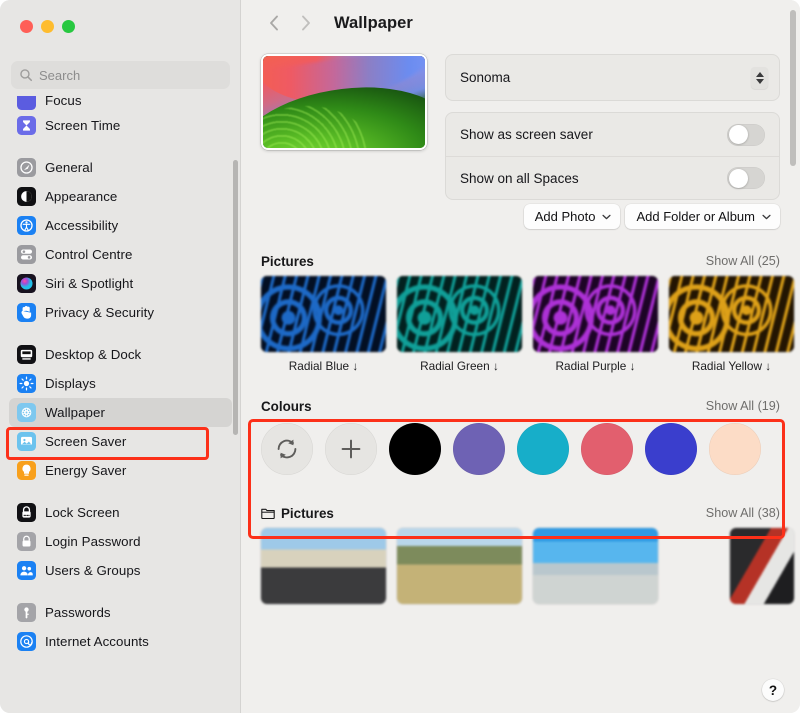 This screenshot has height=713, width=800. I want to click on section-title: Pictures, so click(287, 261).